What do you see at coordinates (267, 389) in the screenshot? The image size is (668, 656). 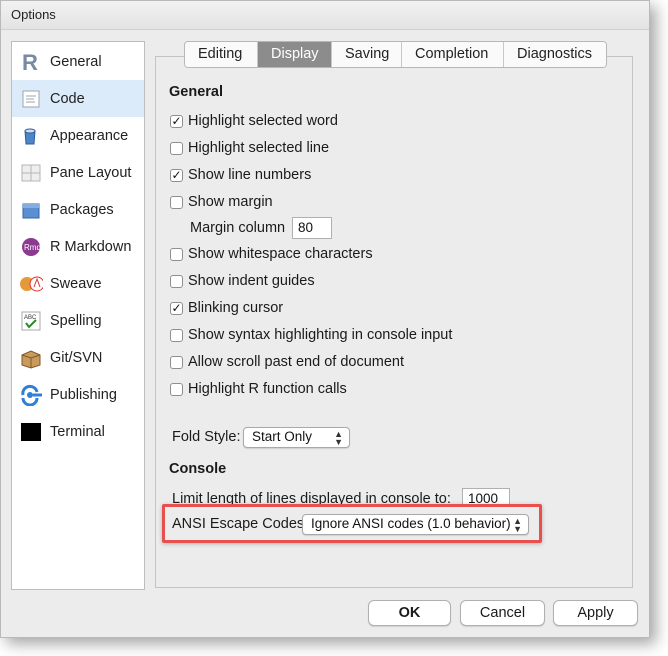 I see `option-label: Highlight R function calls` at bounding box center [267, 389].